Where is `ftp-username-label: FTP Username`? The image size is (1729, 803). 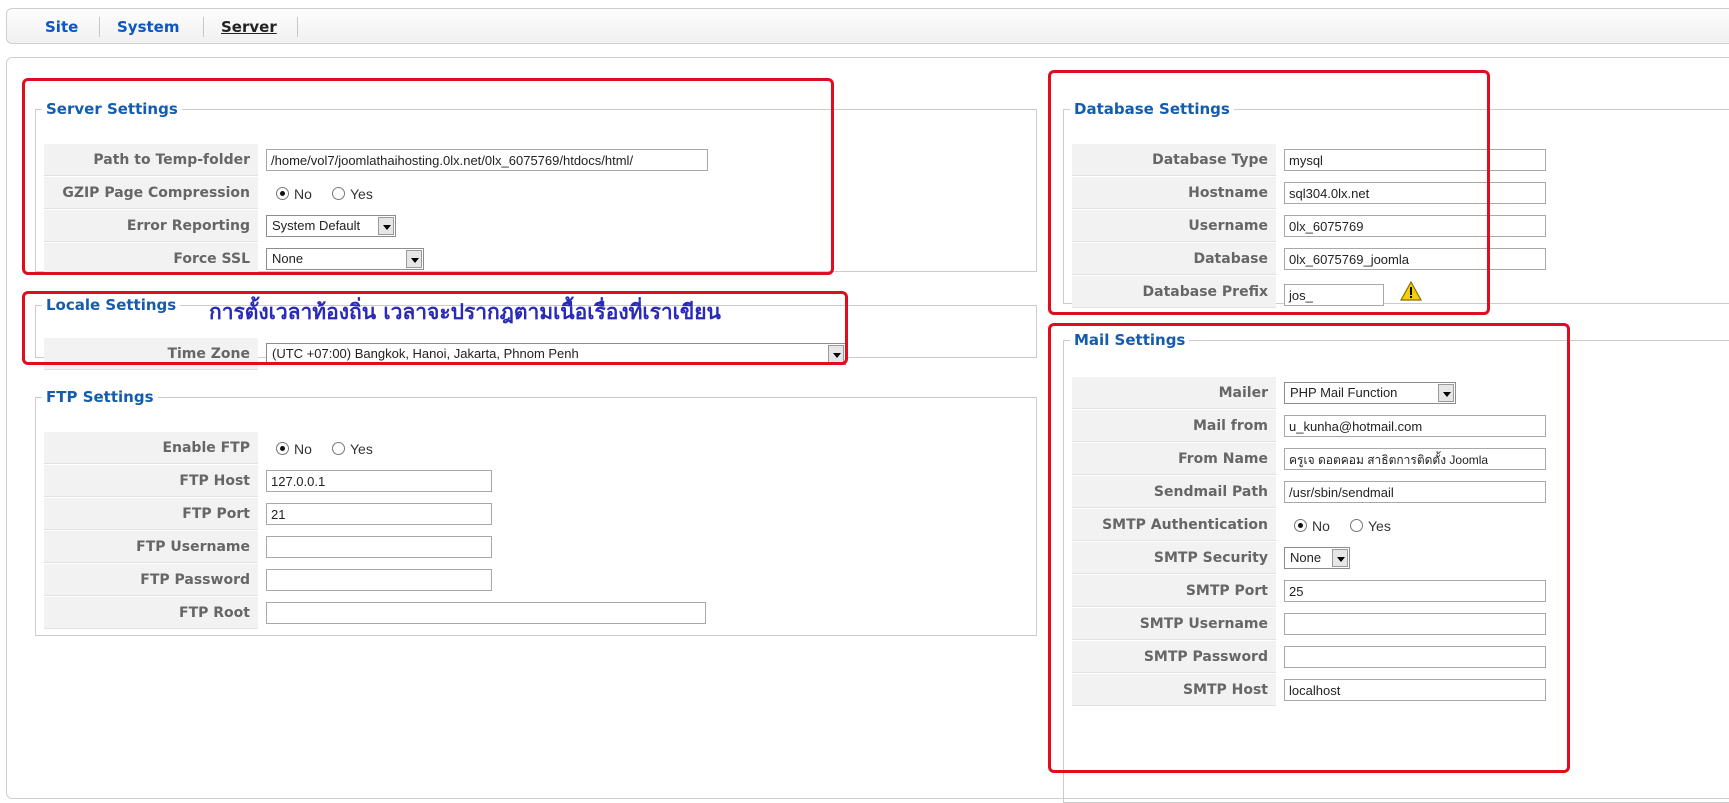
ftp-username-label: FTP Username is located at coordinates (151, 547).